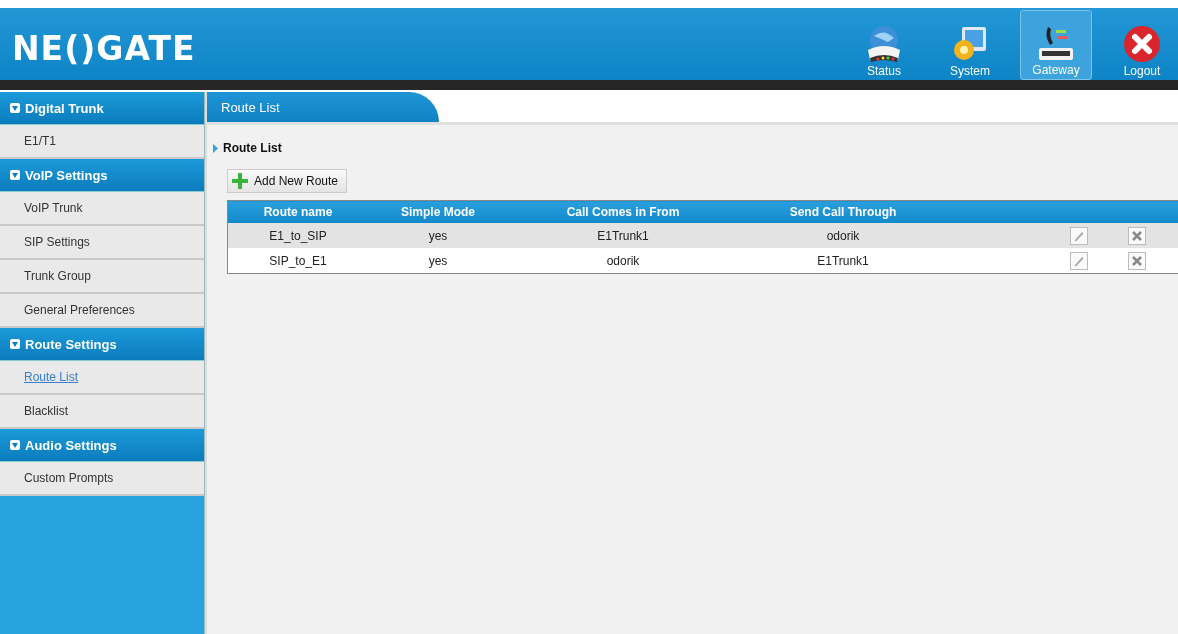 The width and height of the screenshot is (1178, 634). I want to click on sidebar-item: E1/T1, so click(40, 141).